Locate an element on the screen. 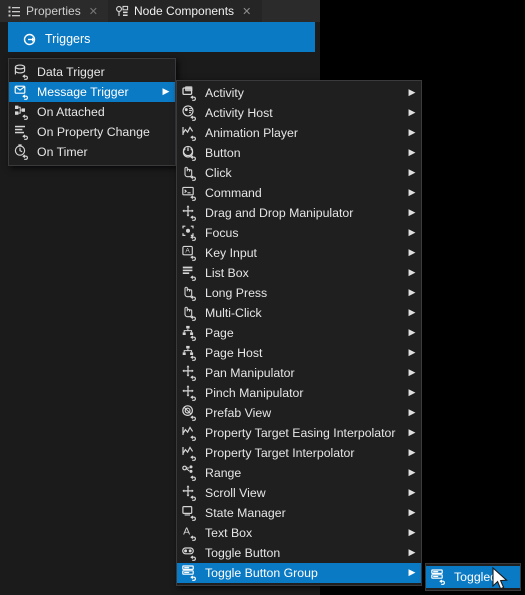 This screenshot has height=595, width=525. range-icon is located at coordinates (190, 473).